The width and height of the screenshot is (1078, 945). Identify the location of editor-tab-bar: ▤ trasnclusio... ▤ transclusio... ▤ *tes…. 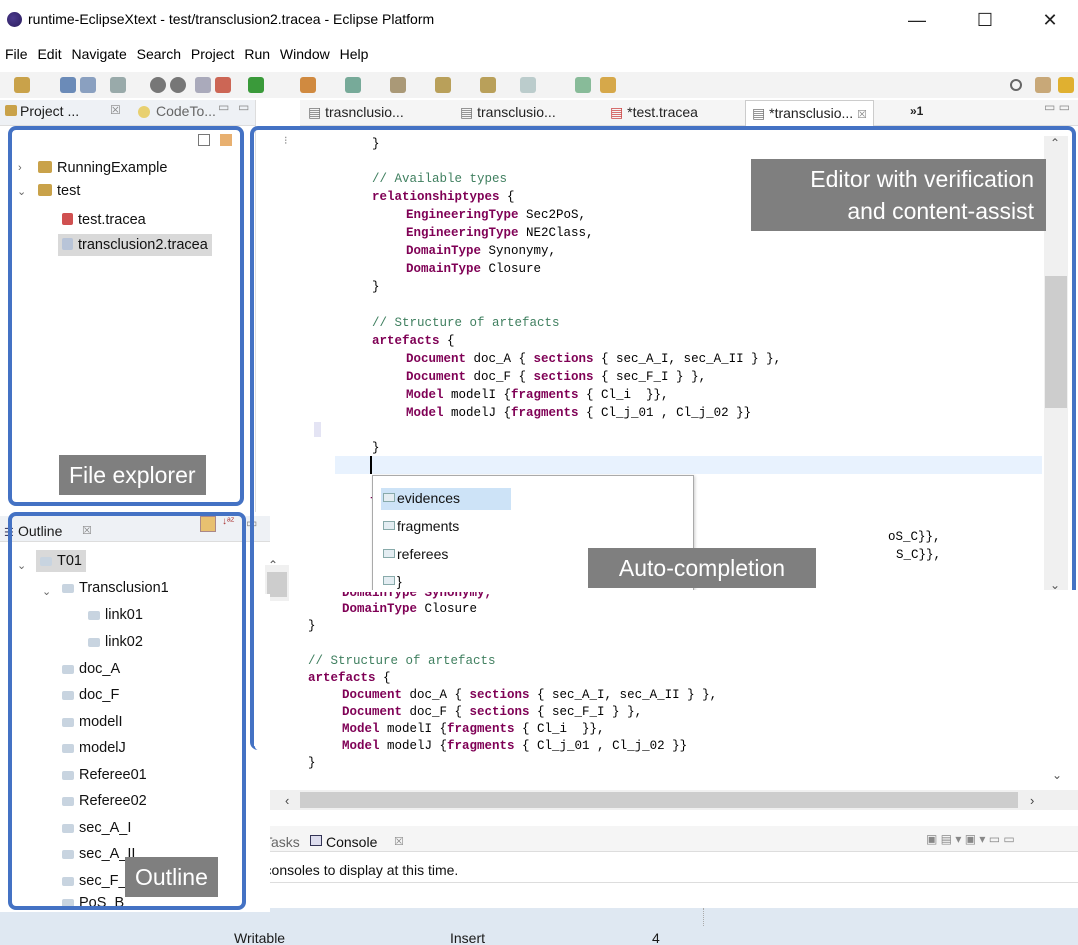
(689, 113).